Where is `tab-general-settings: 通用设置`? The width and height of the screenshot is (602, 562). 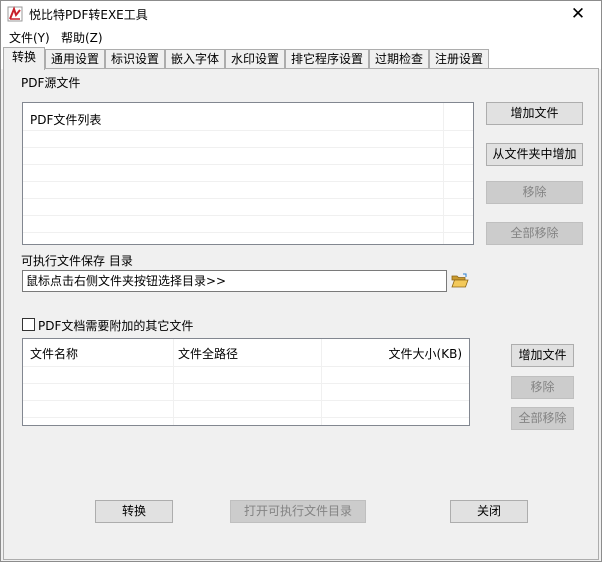
tab-general-settings: 通用设置 is located at coordinates (75, 59).